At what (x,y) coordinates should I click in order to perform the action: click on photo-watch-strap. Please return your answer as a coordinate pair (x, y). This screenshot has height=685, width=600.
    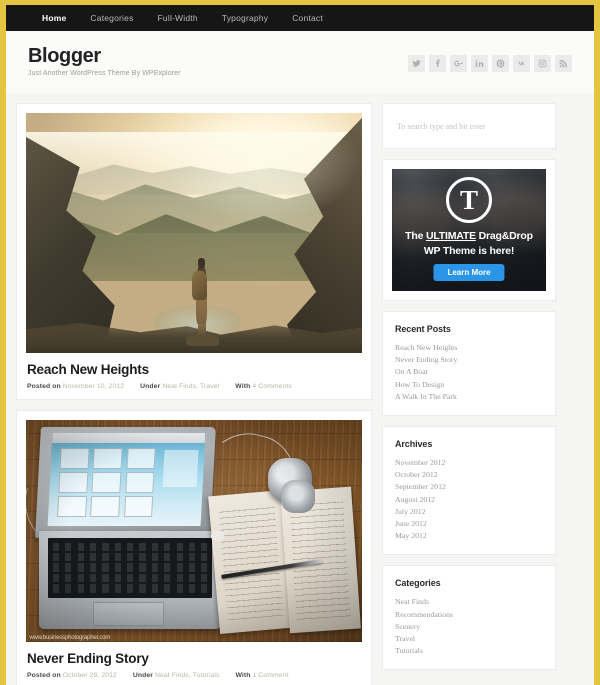
    Looking at the image, I should click on (298, 496).